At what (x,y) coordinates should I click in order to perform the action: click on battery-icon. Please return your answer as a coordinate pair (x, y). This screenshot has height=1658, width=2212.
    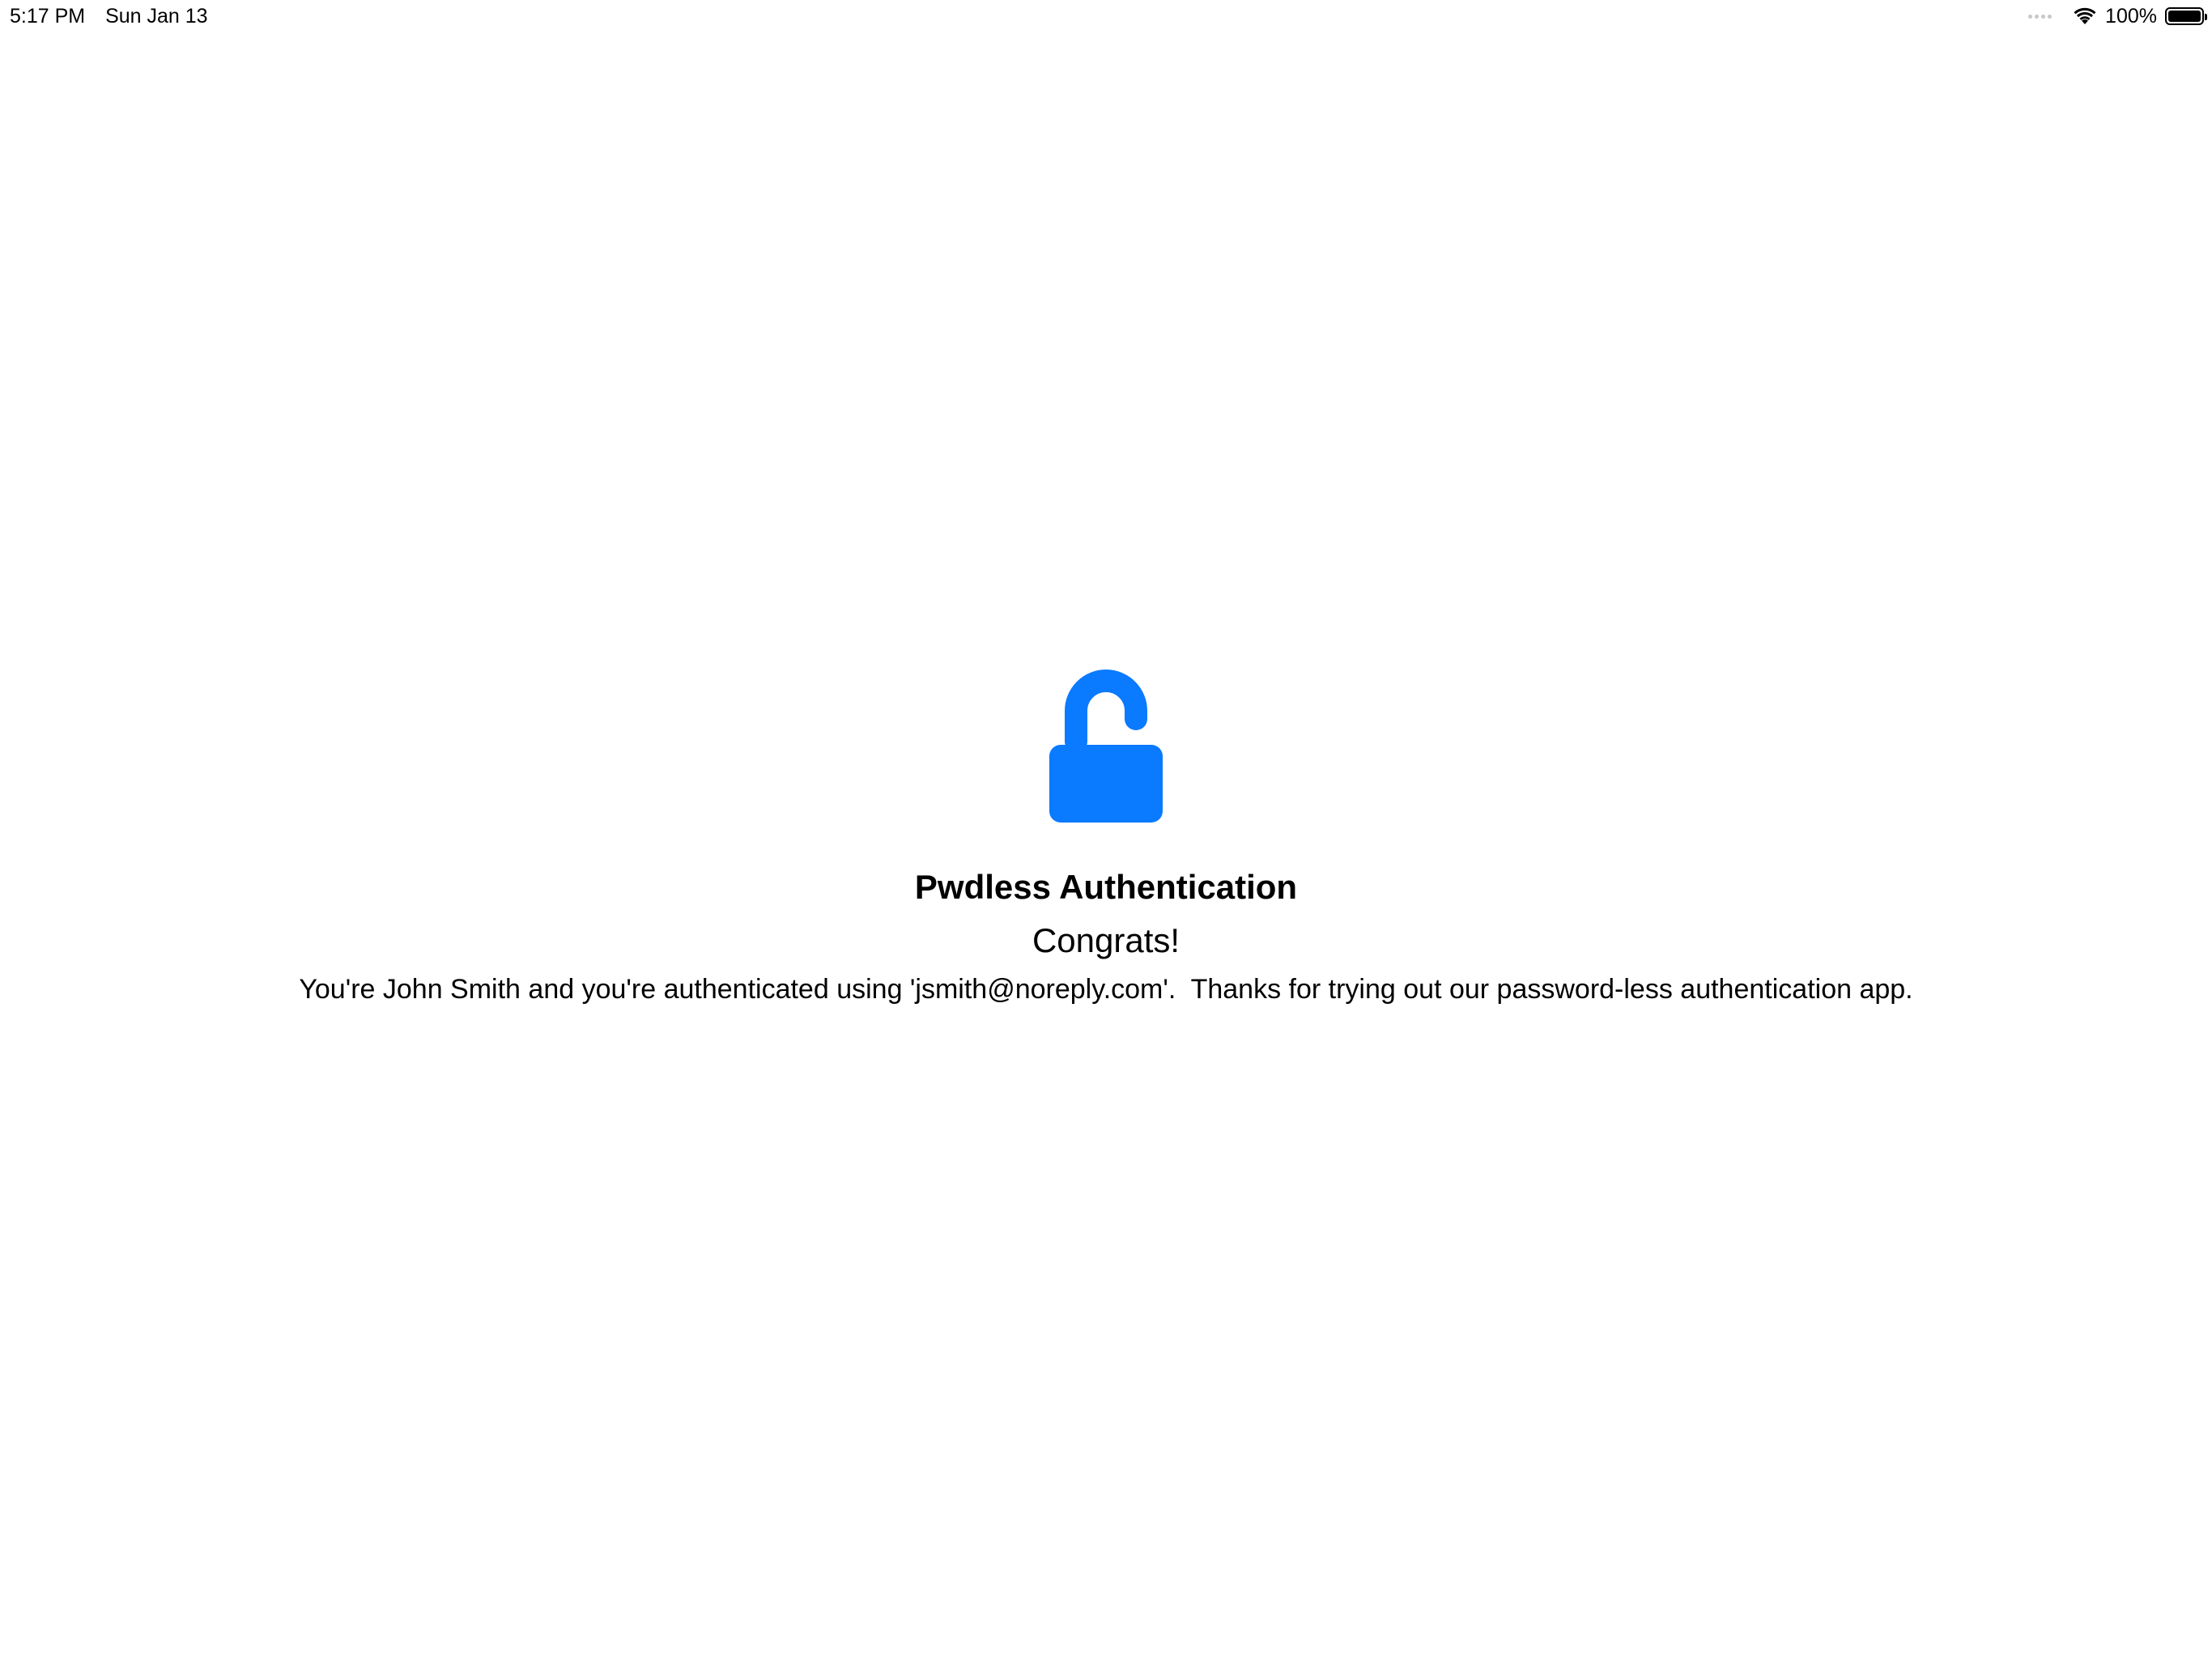
    Looking at the image, I should click on (2186, 16).